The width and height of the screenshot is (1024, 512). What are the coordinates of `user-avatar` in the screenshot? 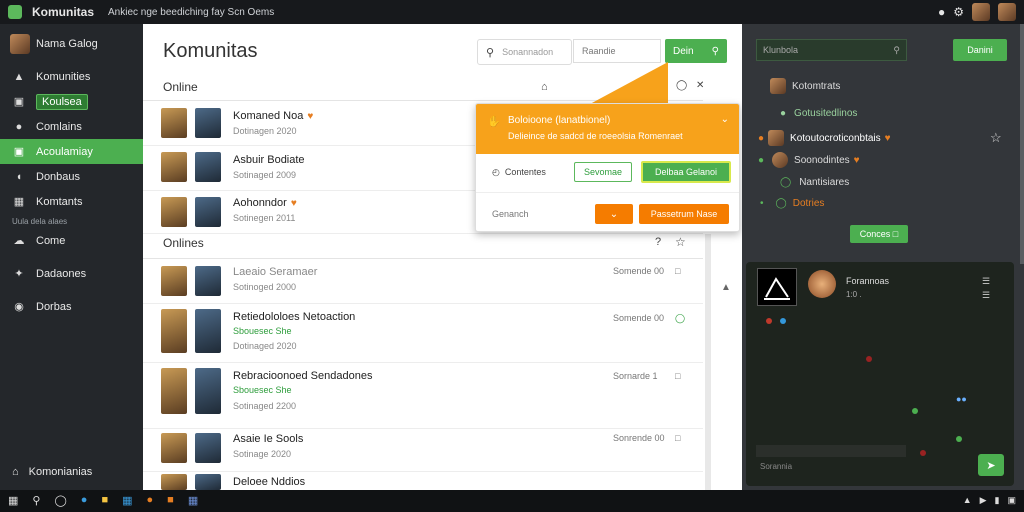 It's located at (981, 12).